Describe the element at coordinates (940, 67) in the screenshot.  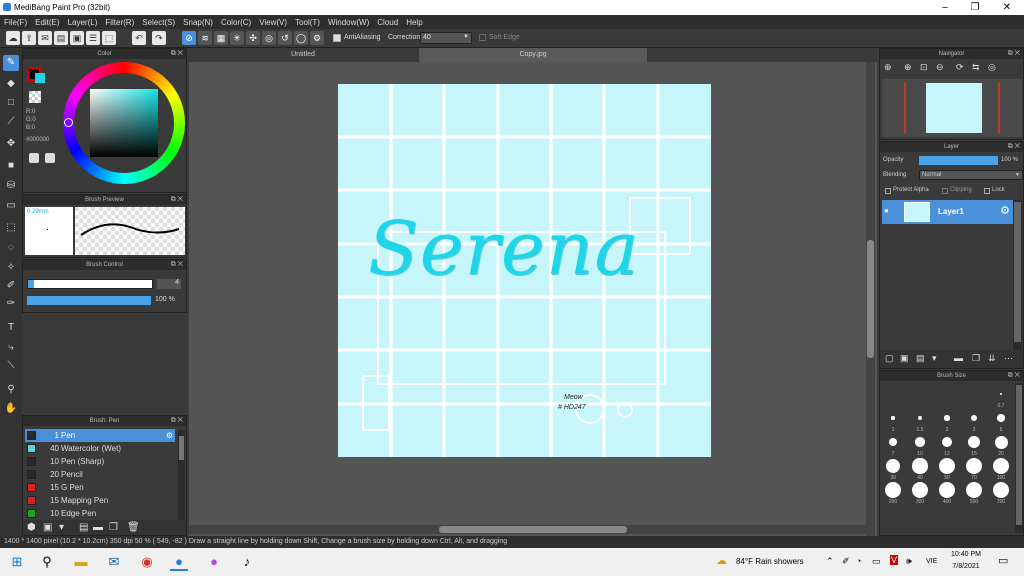
I see `zoom-out-icon: ⊖` at that location.